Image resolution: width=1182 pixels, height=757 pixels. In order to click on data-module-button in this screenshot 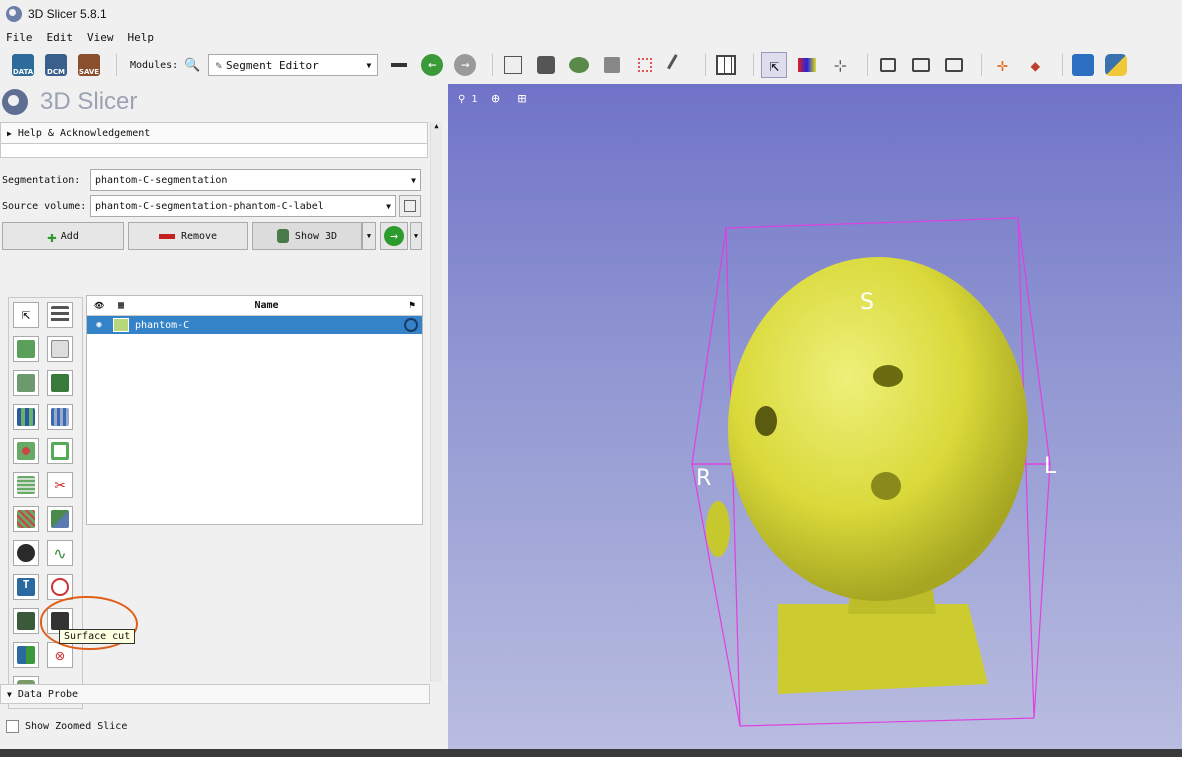, I will do `click(513, 65)`.